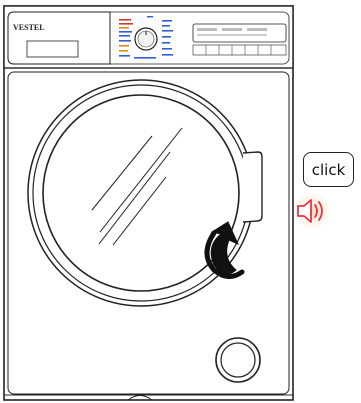  Describe the element at coordinates (239, 50) in the screenshot. I see `function-buttons` at that location.